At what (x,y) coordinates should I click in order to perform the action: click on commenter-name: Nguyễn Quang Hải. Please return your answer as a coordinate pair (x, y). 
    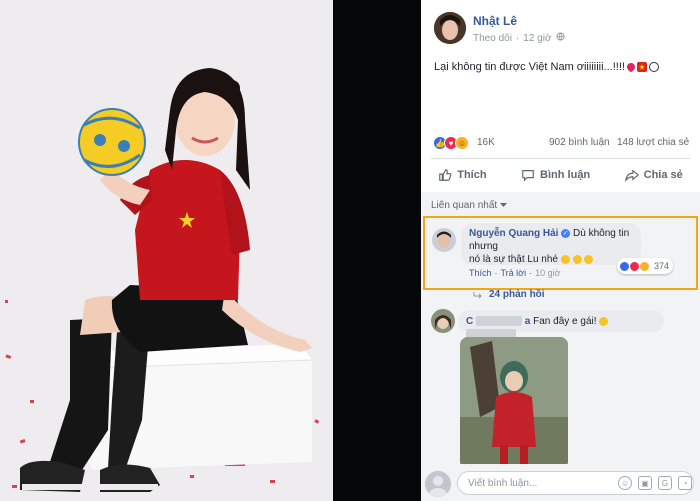
    Looking at the image, I should click on (513, 233).